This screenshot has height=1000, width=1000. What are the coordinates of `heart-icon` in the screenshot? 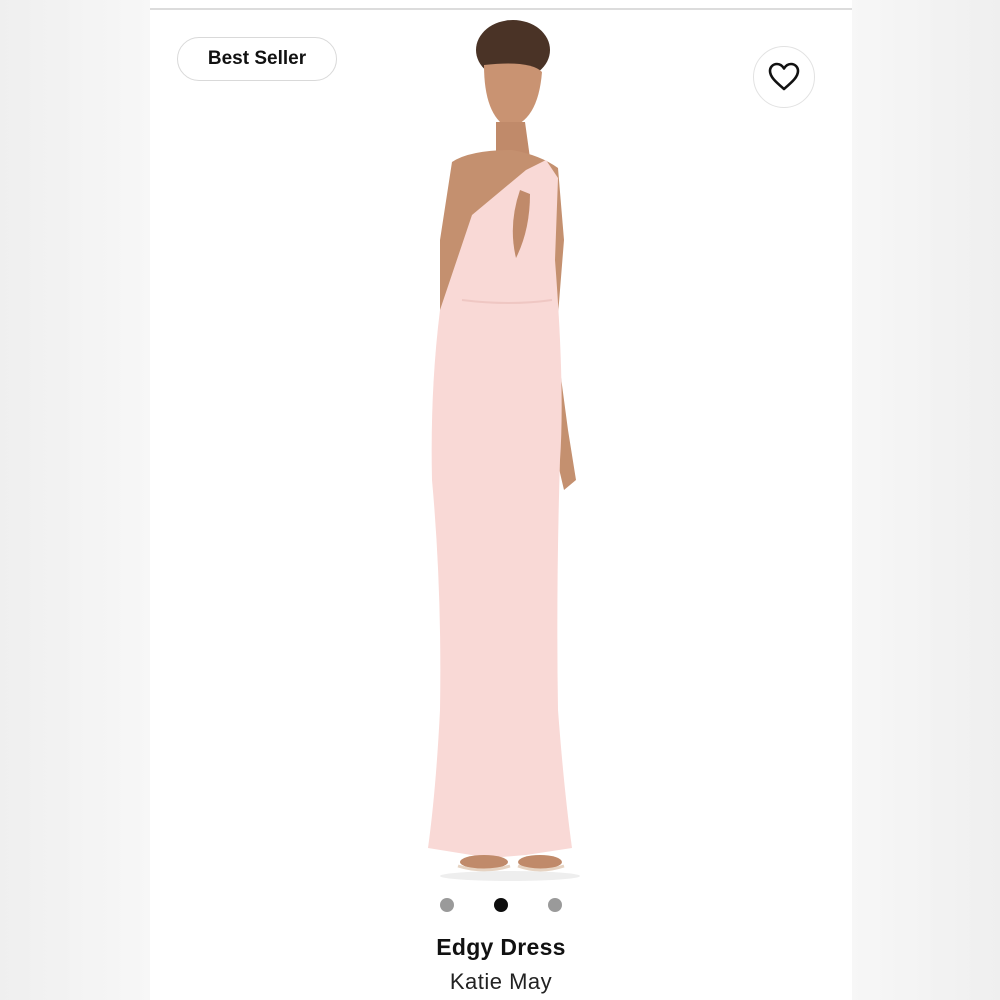 It's located at (784, 76).